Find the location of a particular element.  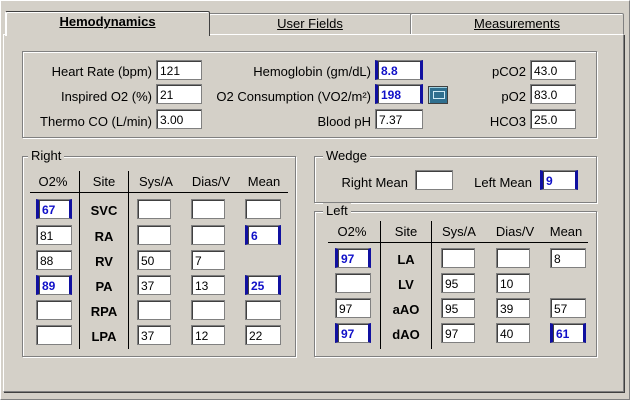

left-sys-dao: 97 is located at coordinates (458, 333).